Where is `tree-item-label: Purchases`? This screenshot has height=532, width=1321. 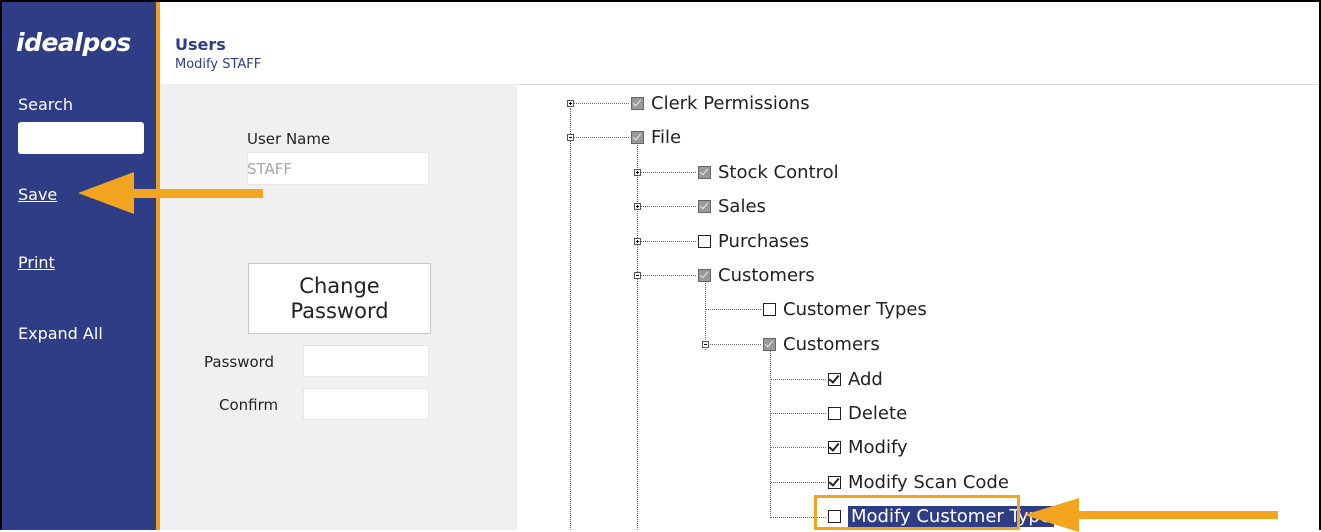
tree-item-label: Purchases is located at coordinates (764, 241).